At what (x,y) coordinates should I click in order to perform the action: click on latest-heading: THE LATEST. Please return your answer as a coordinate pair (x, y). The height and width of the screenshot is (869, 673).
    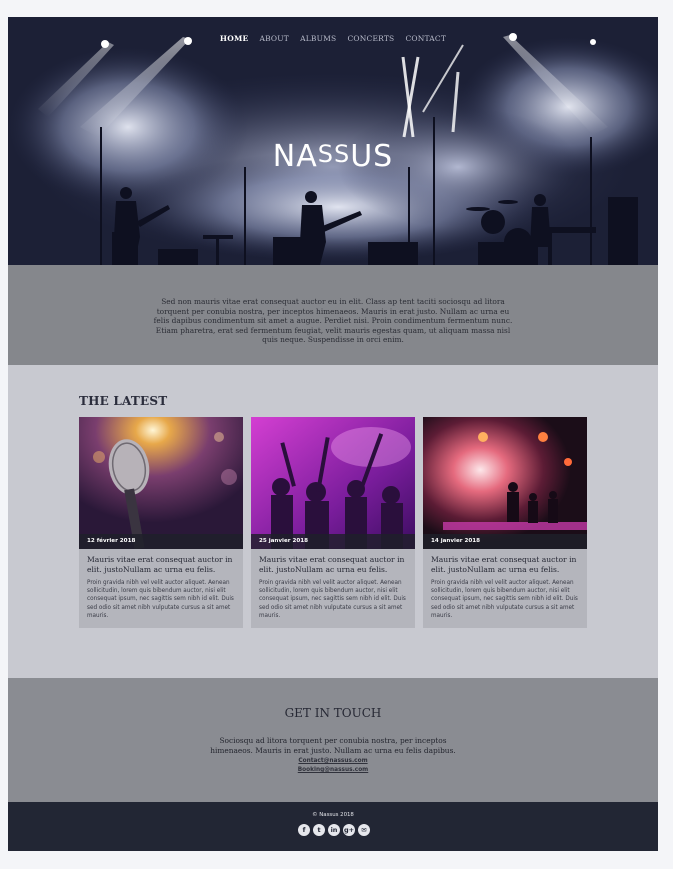
    Looking at the image, I should click on (123, 401).